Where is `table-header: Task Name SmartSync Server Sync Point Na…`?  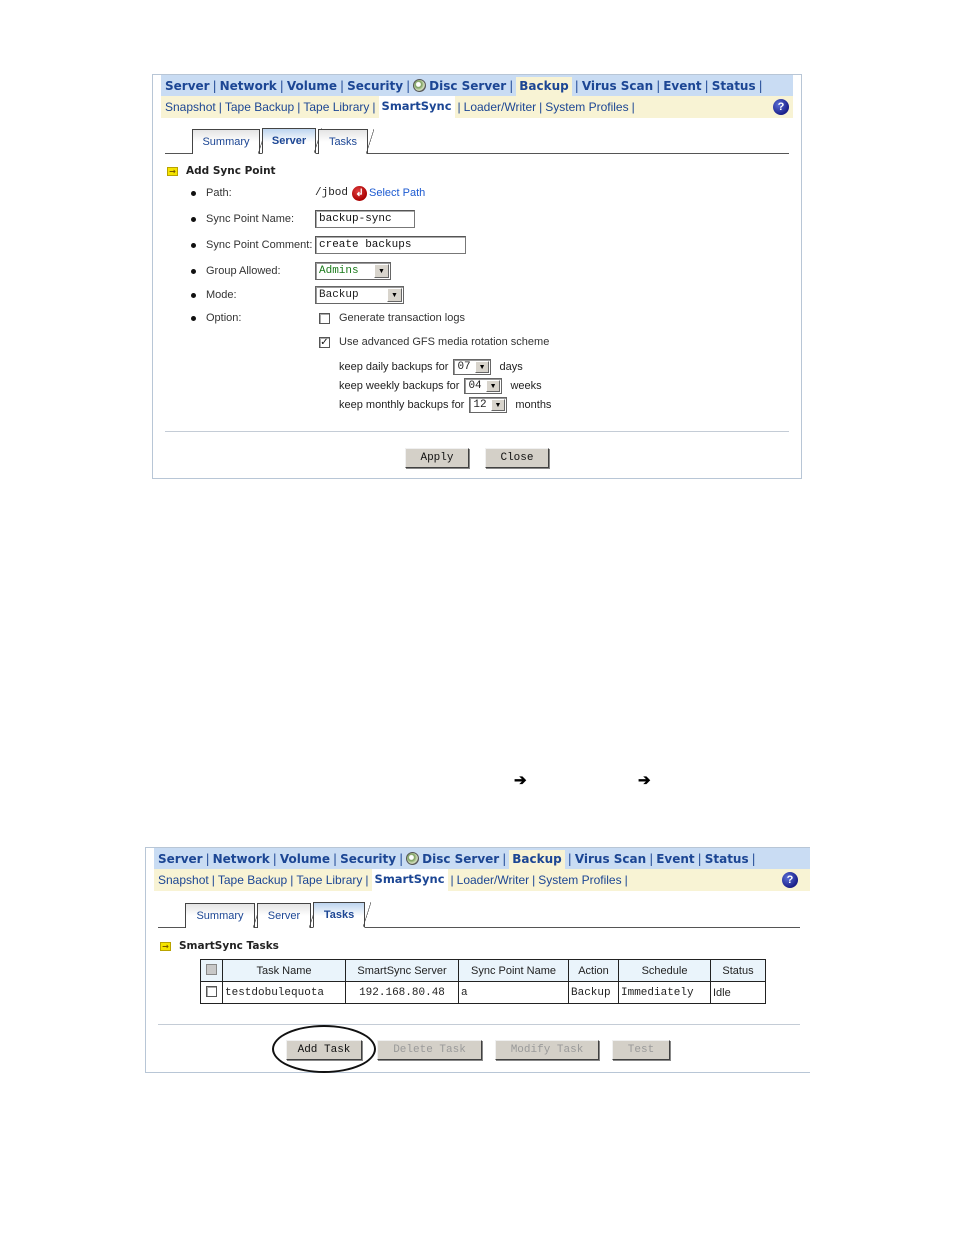 table-header: Task Name SmartSync Server Sync Point Na… is located at coordinates (483, 970).